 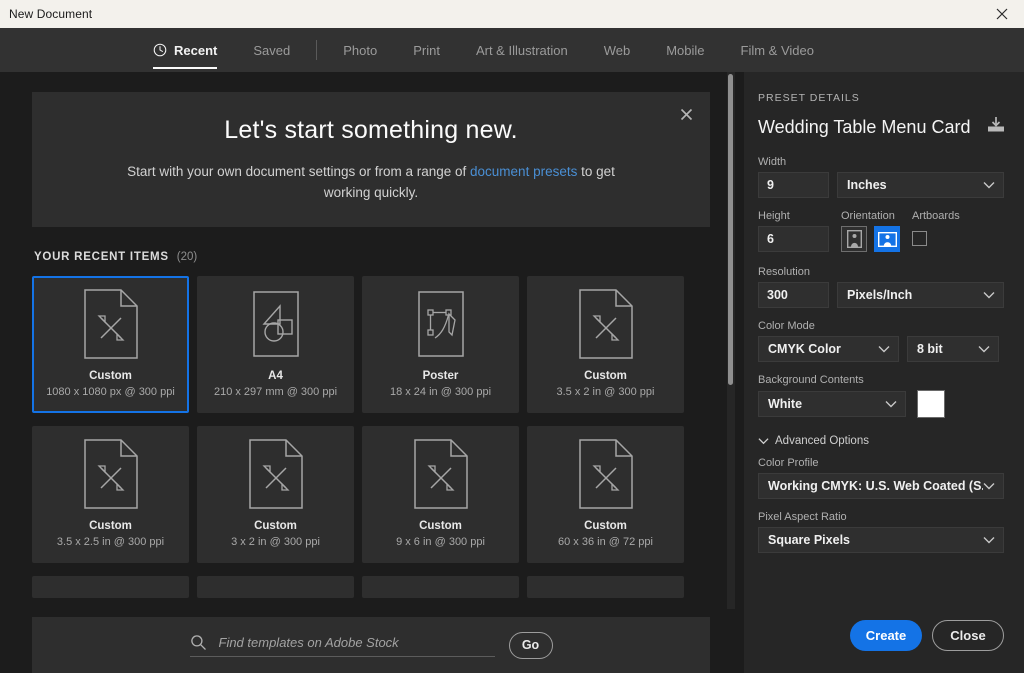 I want to click on tab-web-label: Web, so click(x=617, y=50).